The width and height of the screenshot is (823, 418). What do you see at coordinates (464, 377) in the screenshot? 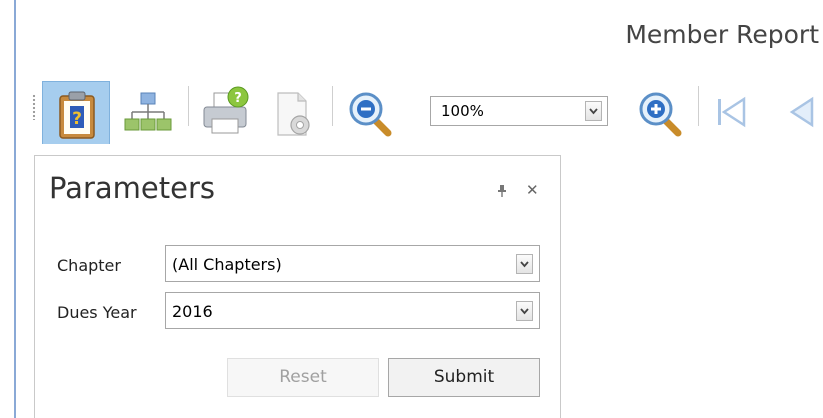
I see `submit-button: Submit` at bounding box center [464, 377].